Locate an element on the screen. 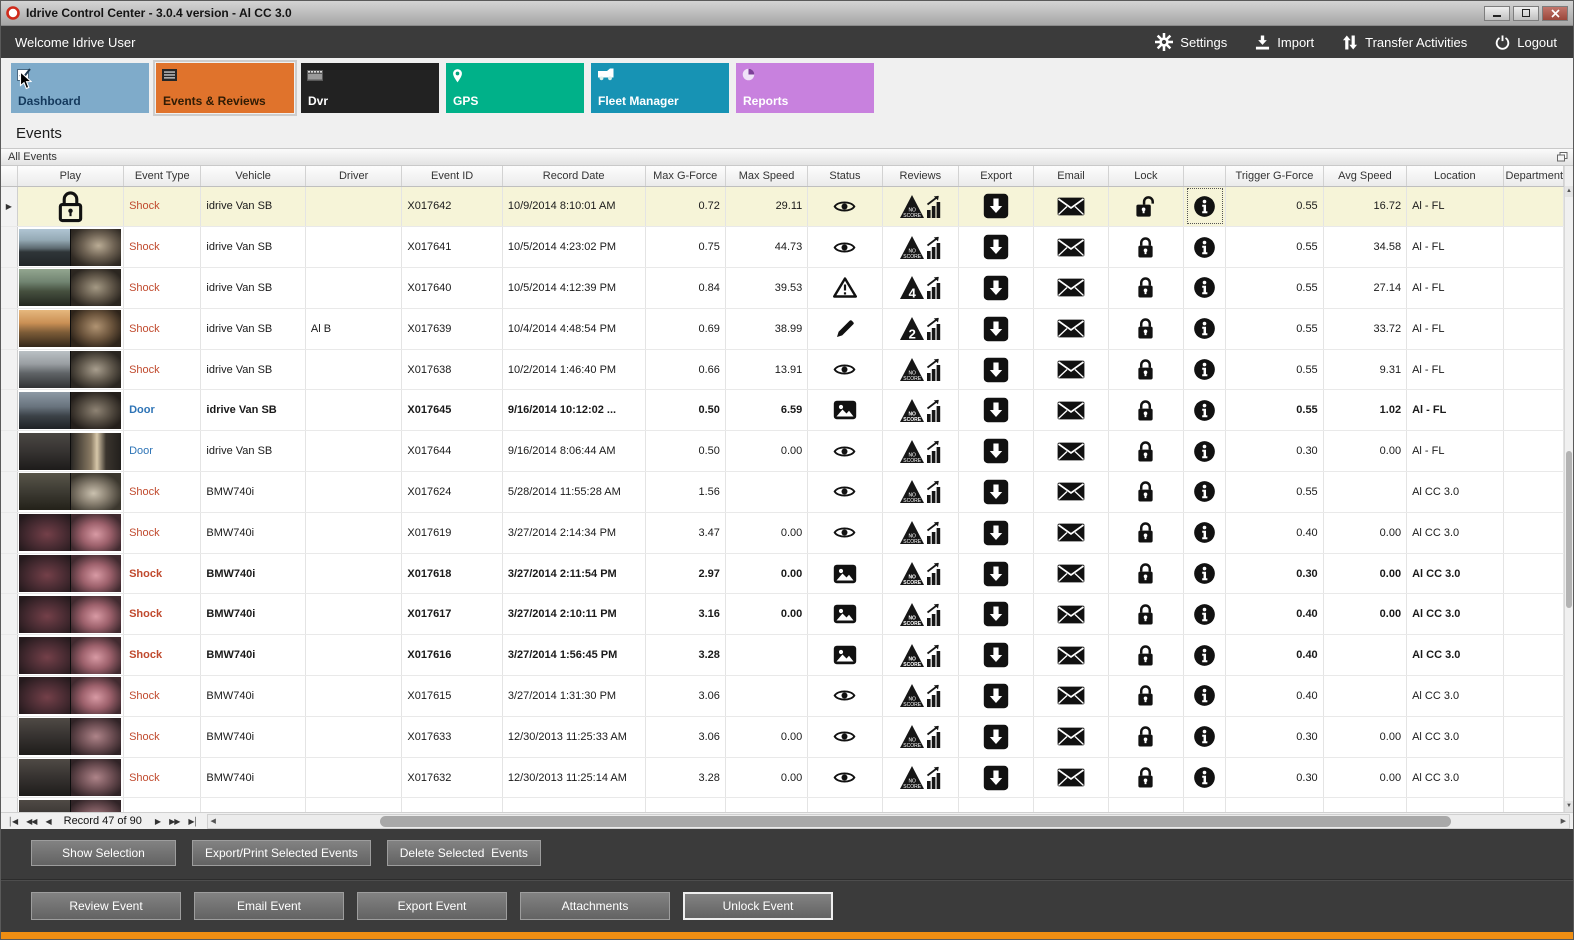 The height and width of the screenshot is (940, 1574). minimize-button is located at coordinates (1497, 13).